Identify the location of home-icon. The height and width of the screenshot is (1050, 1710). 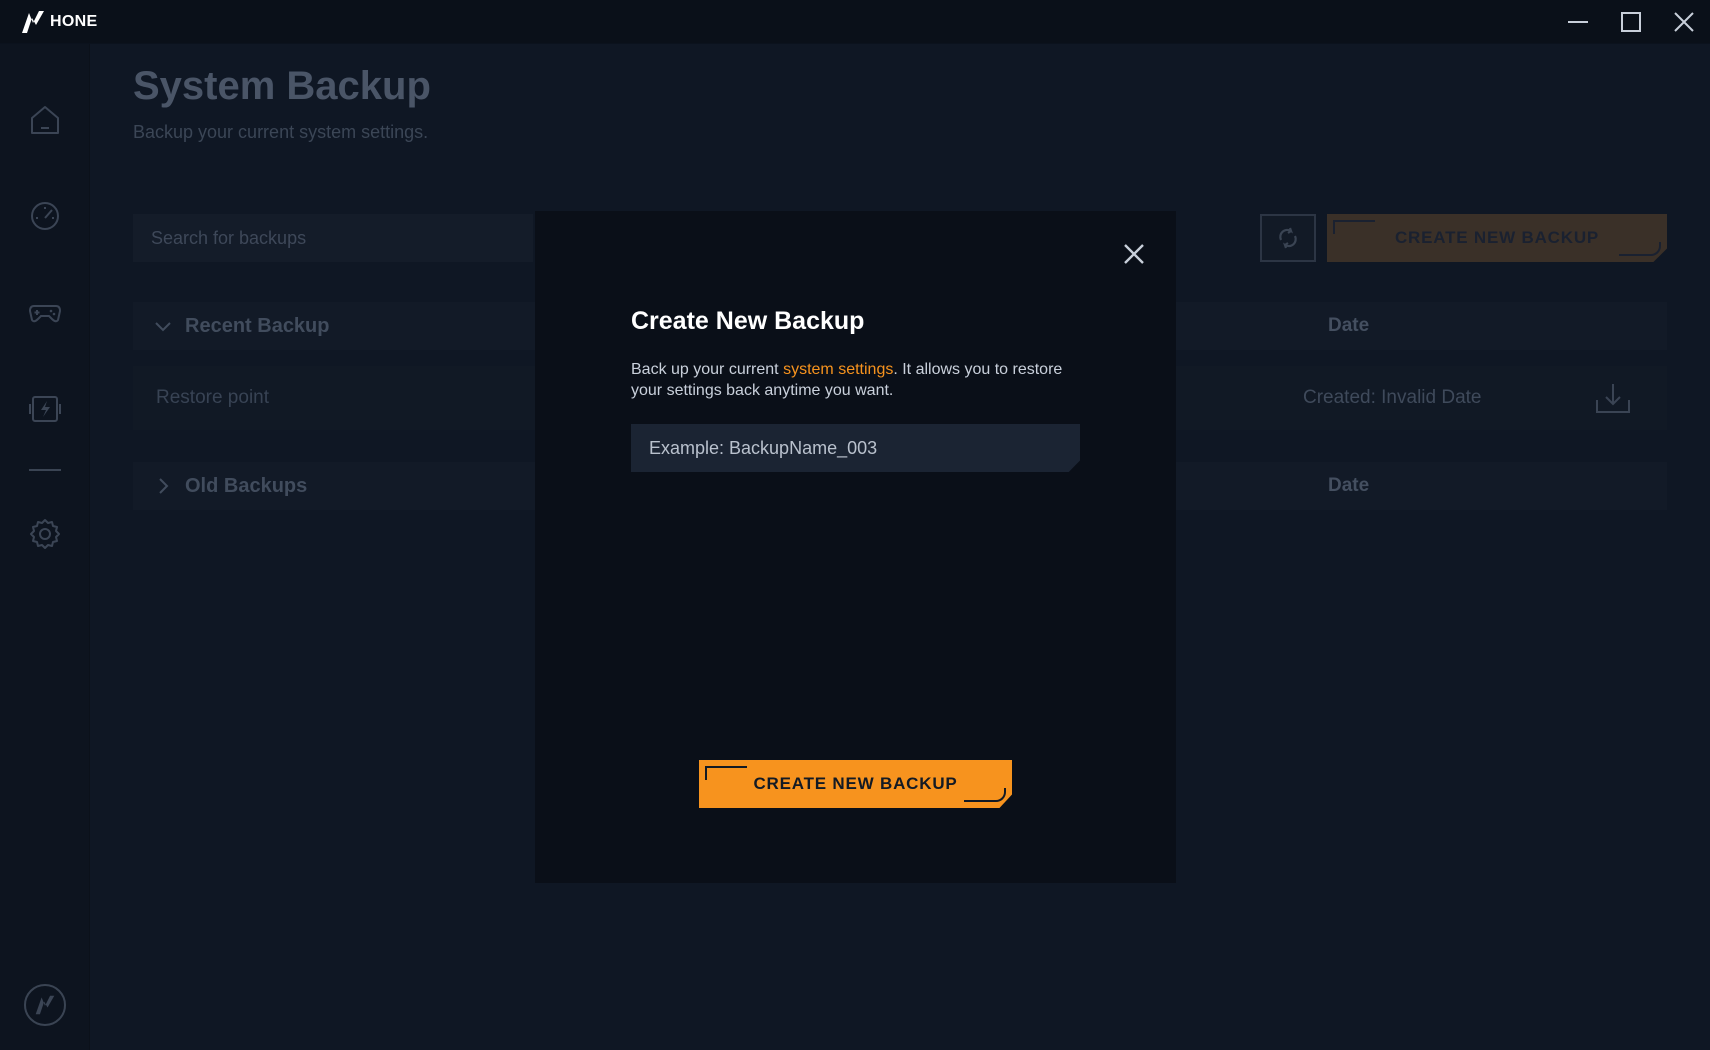
(45, 120).